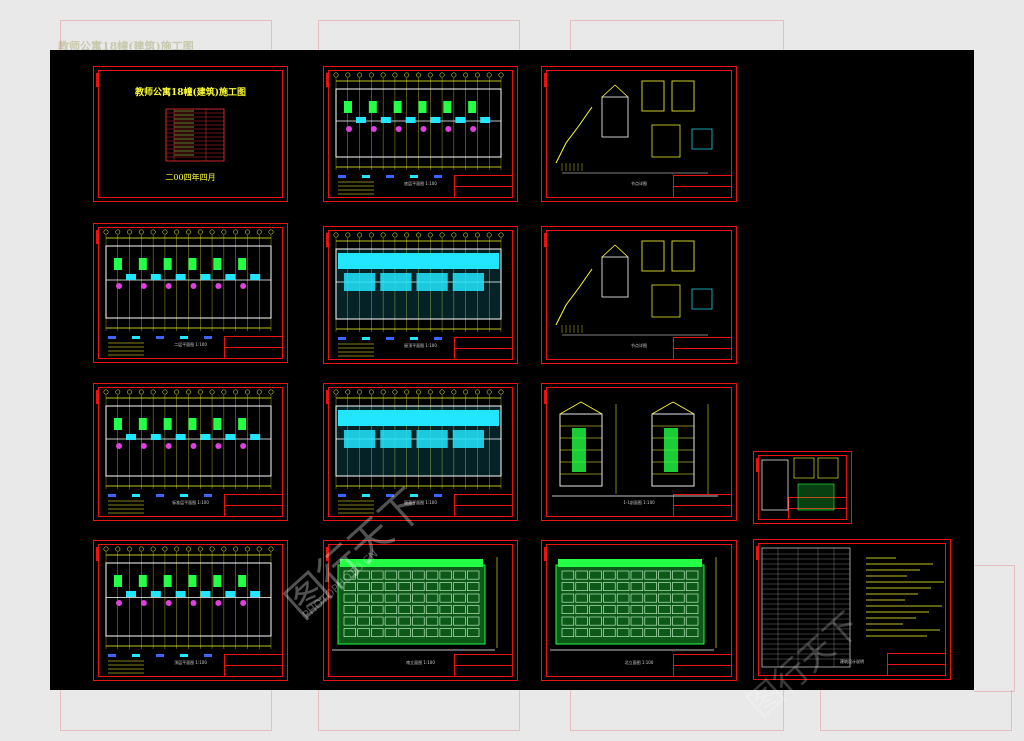 The image size is (1024, 741). I want to click on sheet-drawing, so click(800, 484).